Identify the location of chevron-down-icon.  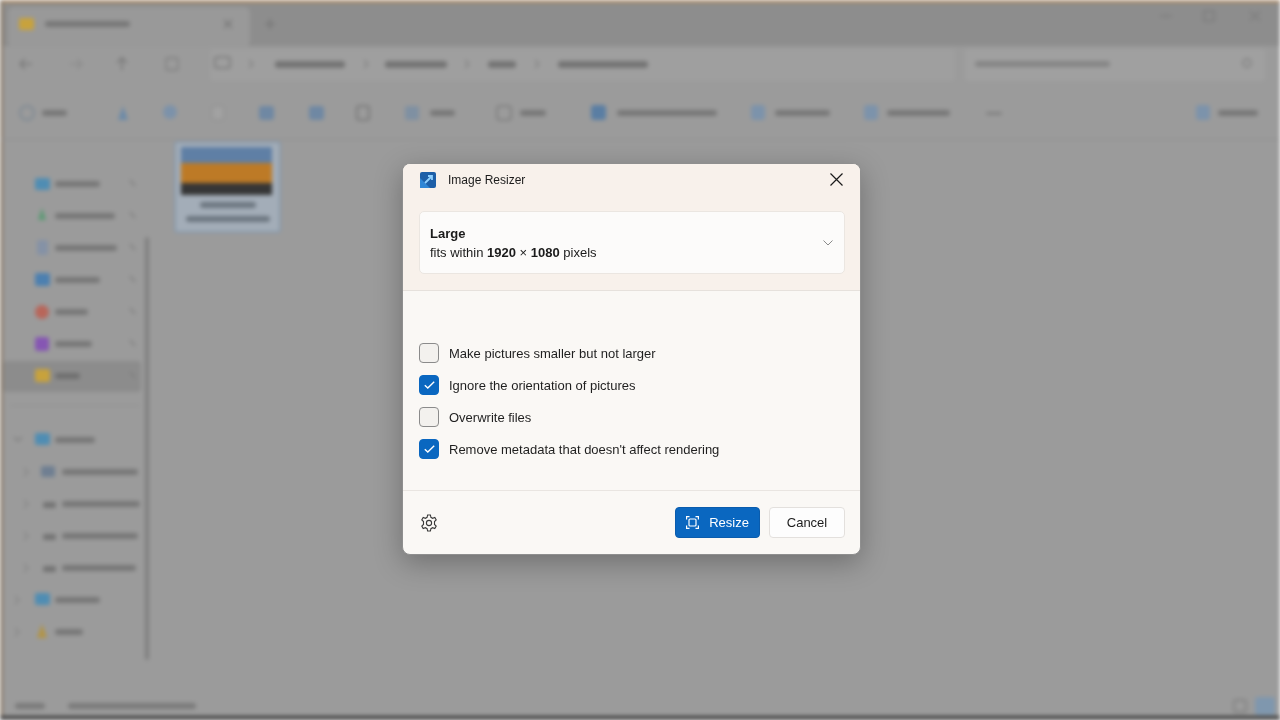
(828, 242).